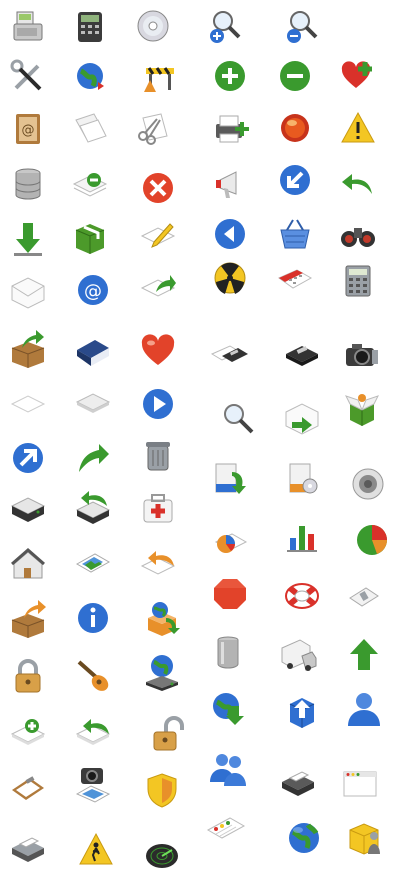 This screenshot has height=876, width=400. Describe the element at coordinates (302, 596) in the screenshot. I see `lifebuoy-icon` at that location.